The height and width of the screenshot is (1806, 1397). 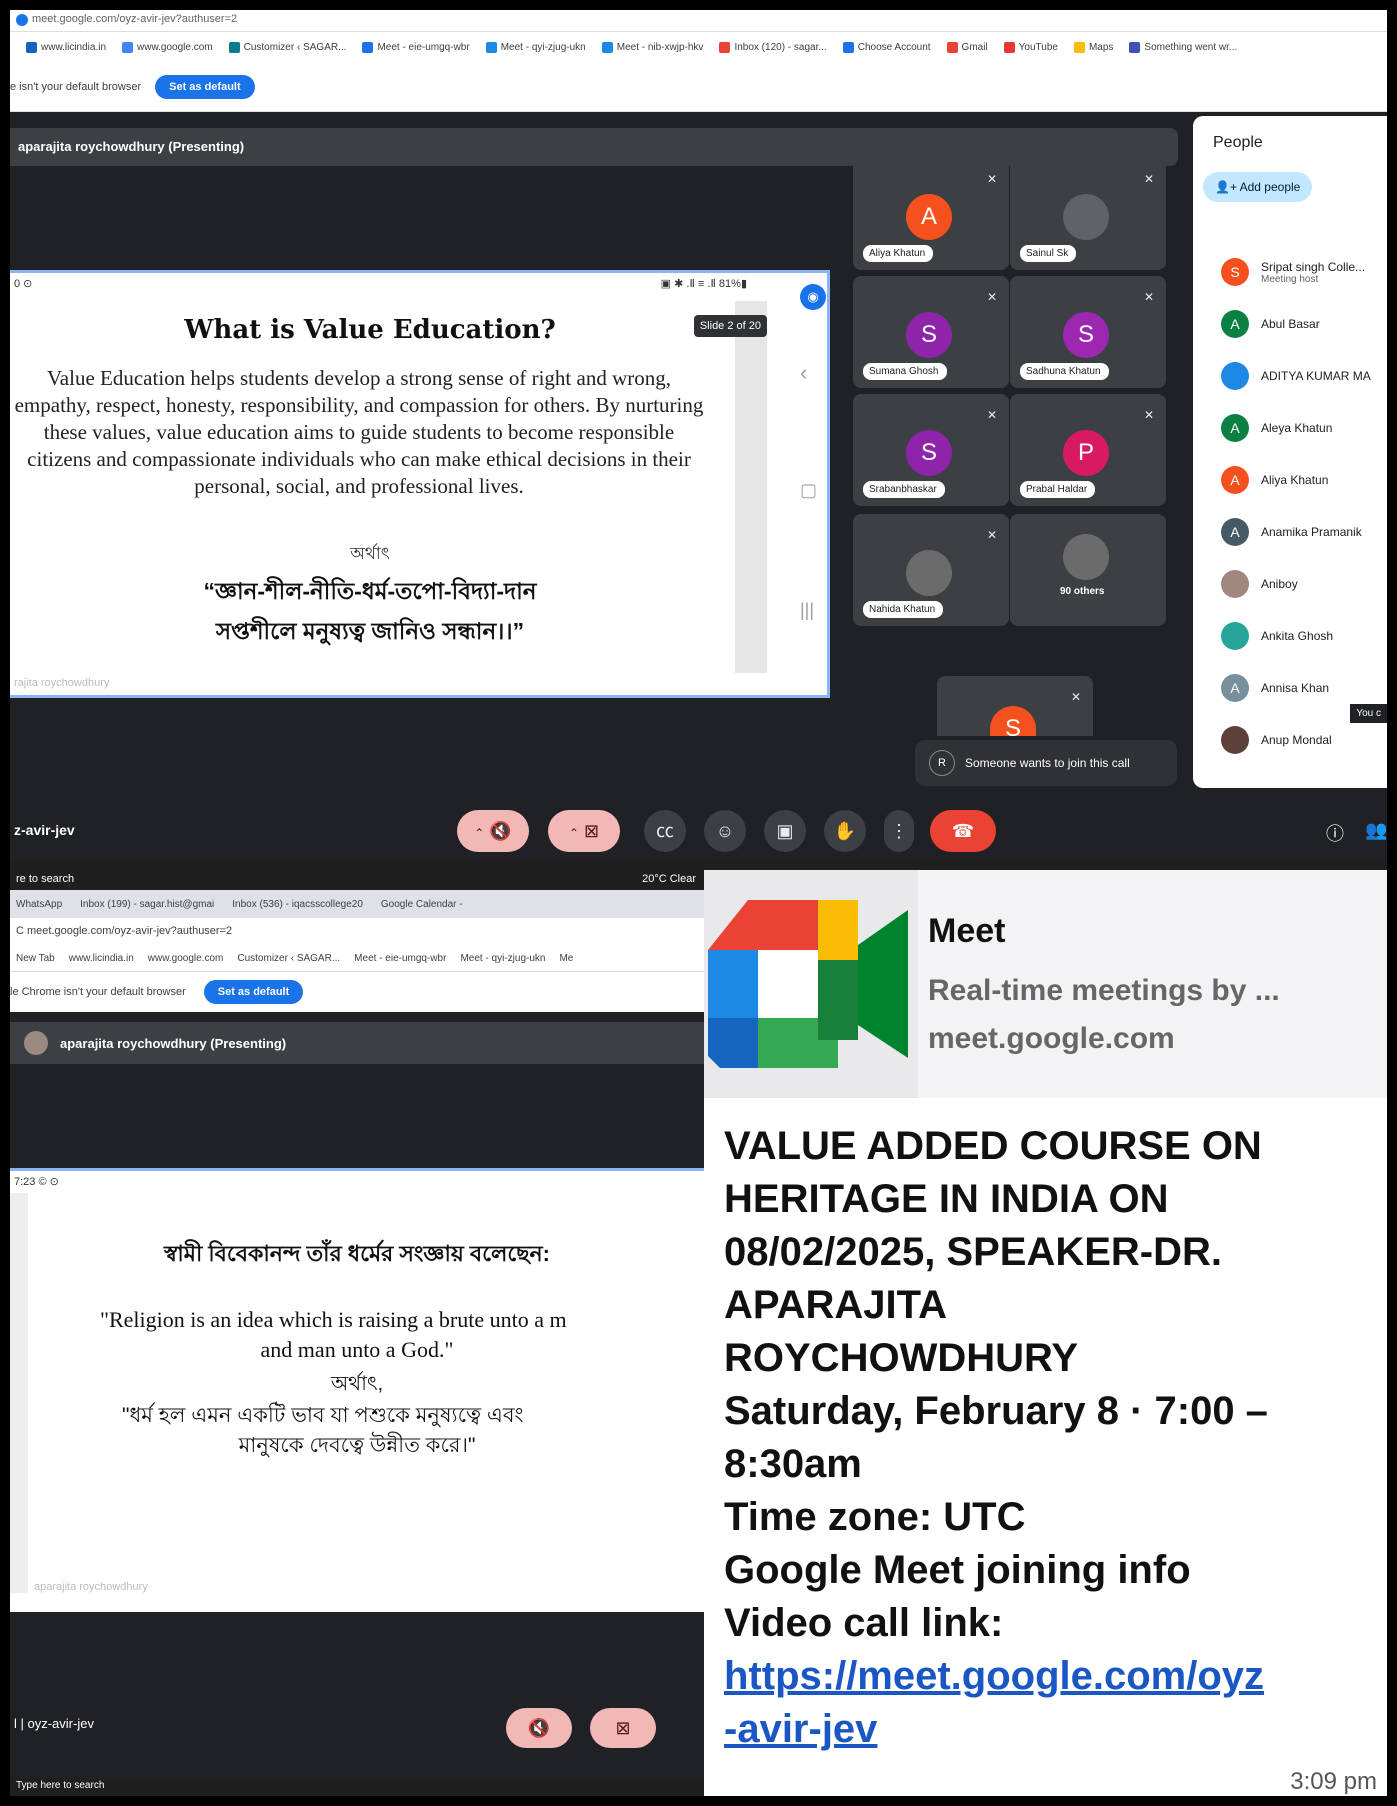 I want to click on message-line: 8:30am, so click(x=793, y=1464).